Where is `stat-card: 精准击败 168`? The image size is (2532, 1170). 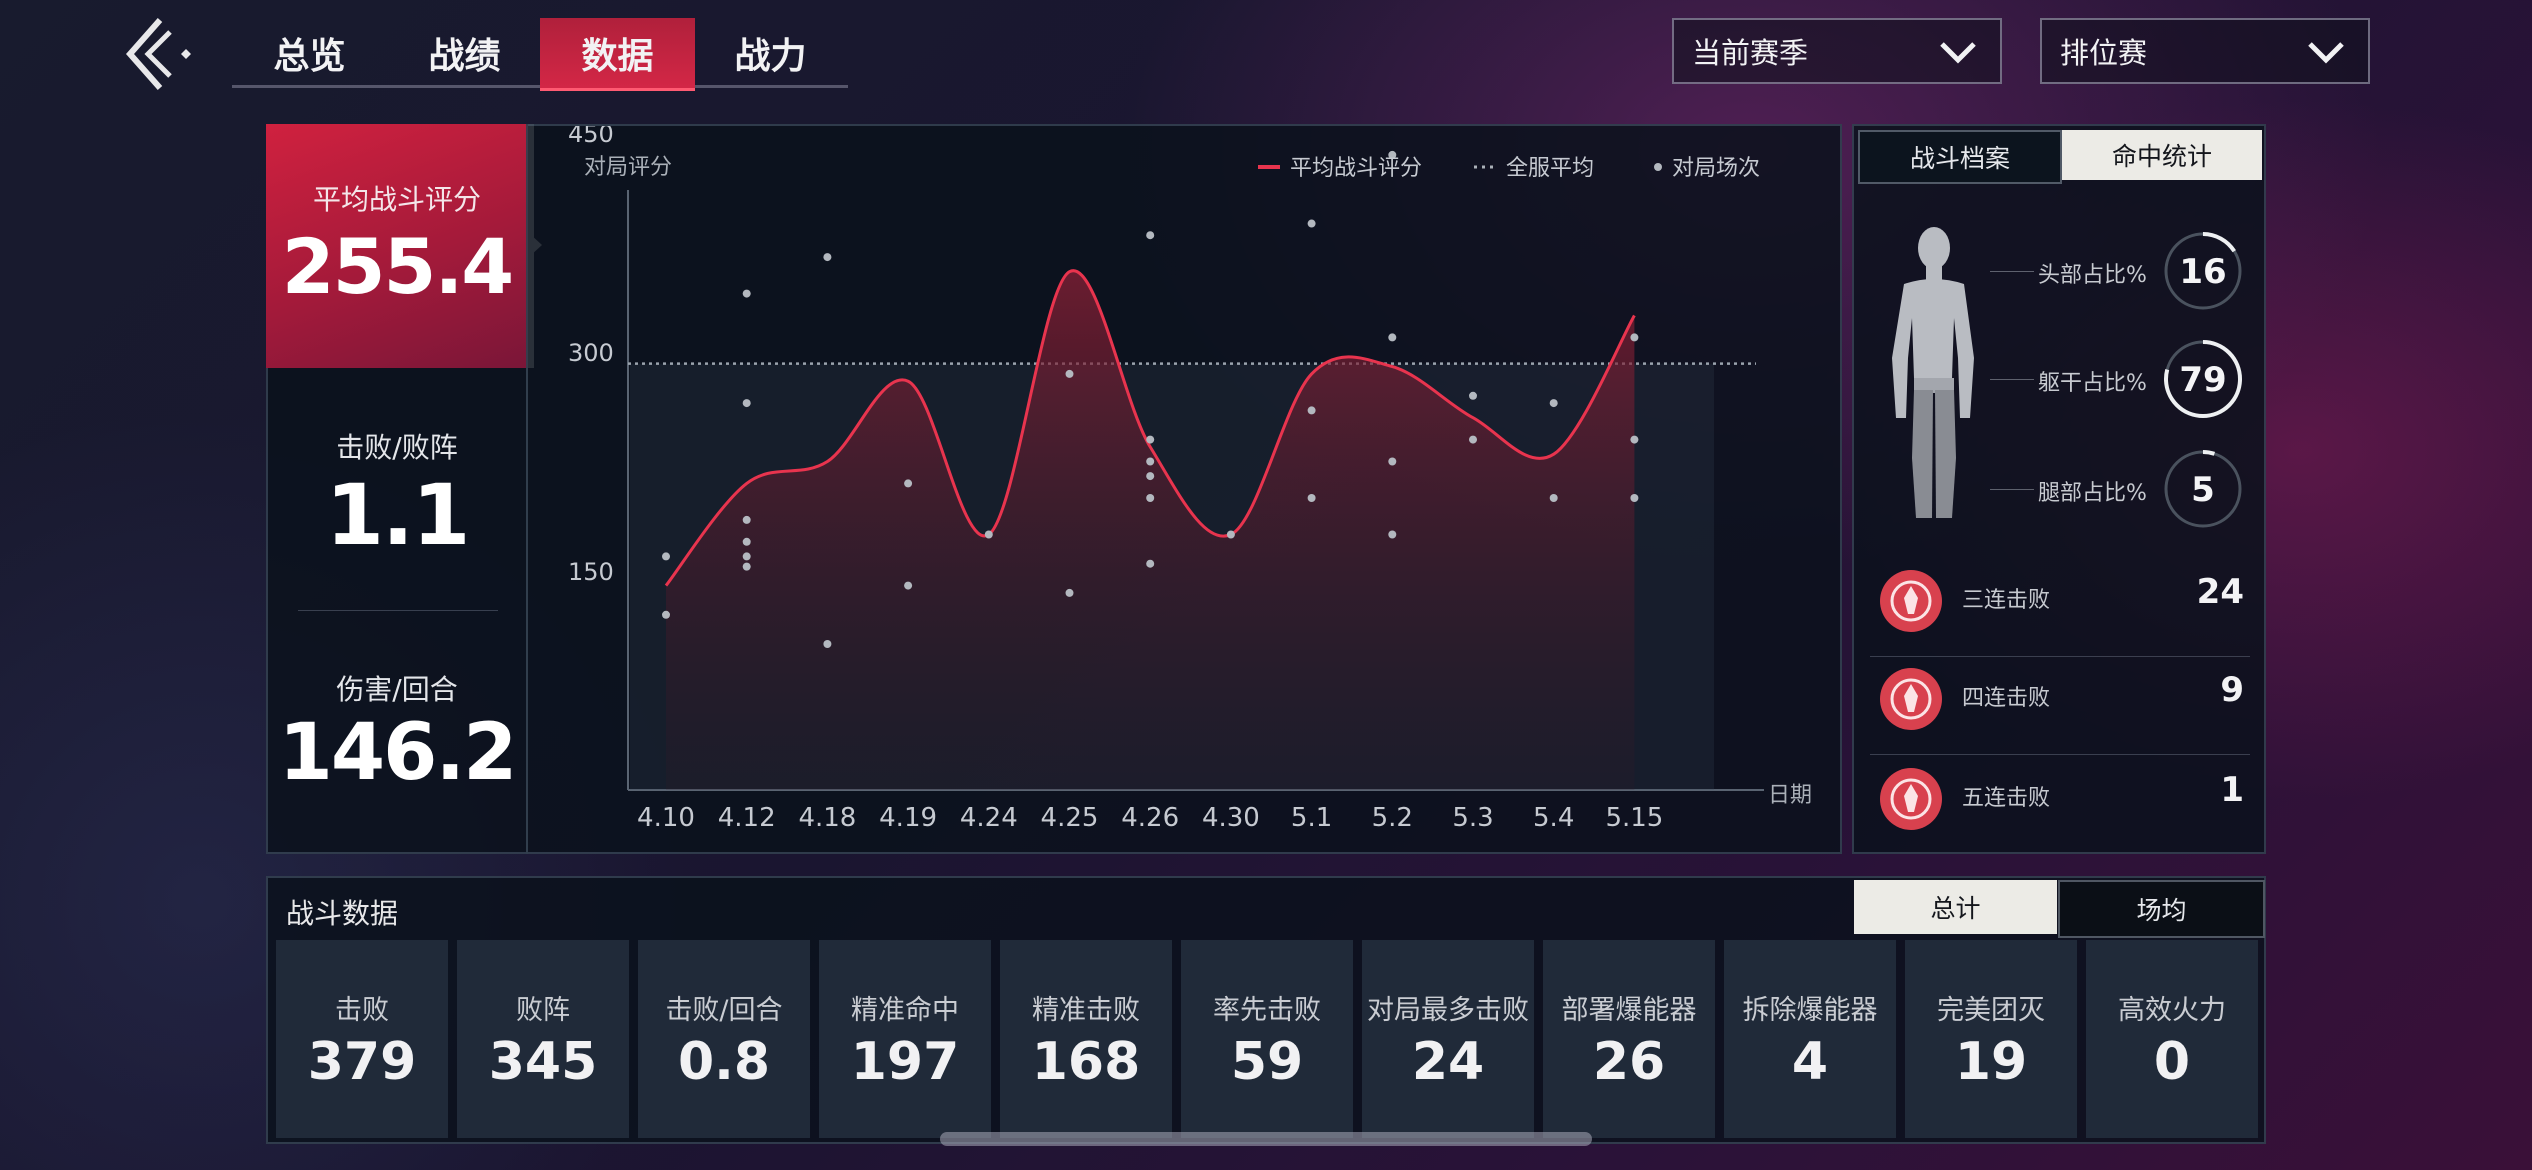 stat-card: 精准击败 168 is located at coordinates (1086, 1039).